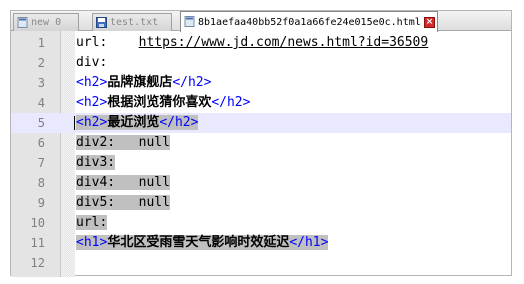 Image resolution: width=524 pixels, height=284 pixels. Describe the element at coordinates (429, 22) in the screenshot. I see `close-tab-icon: ×` at that location.